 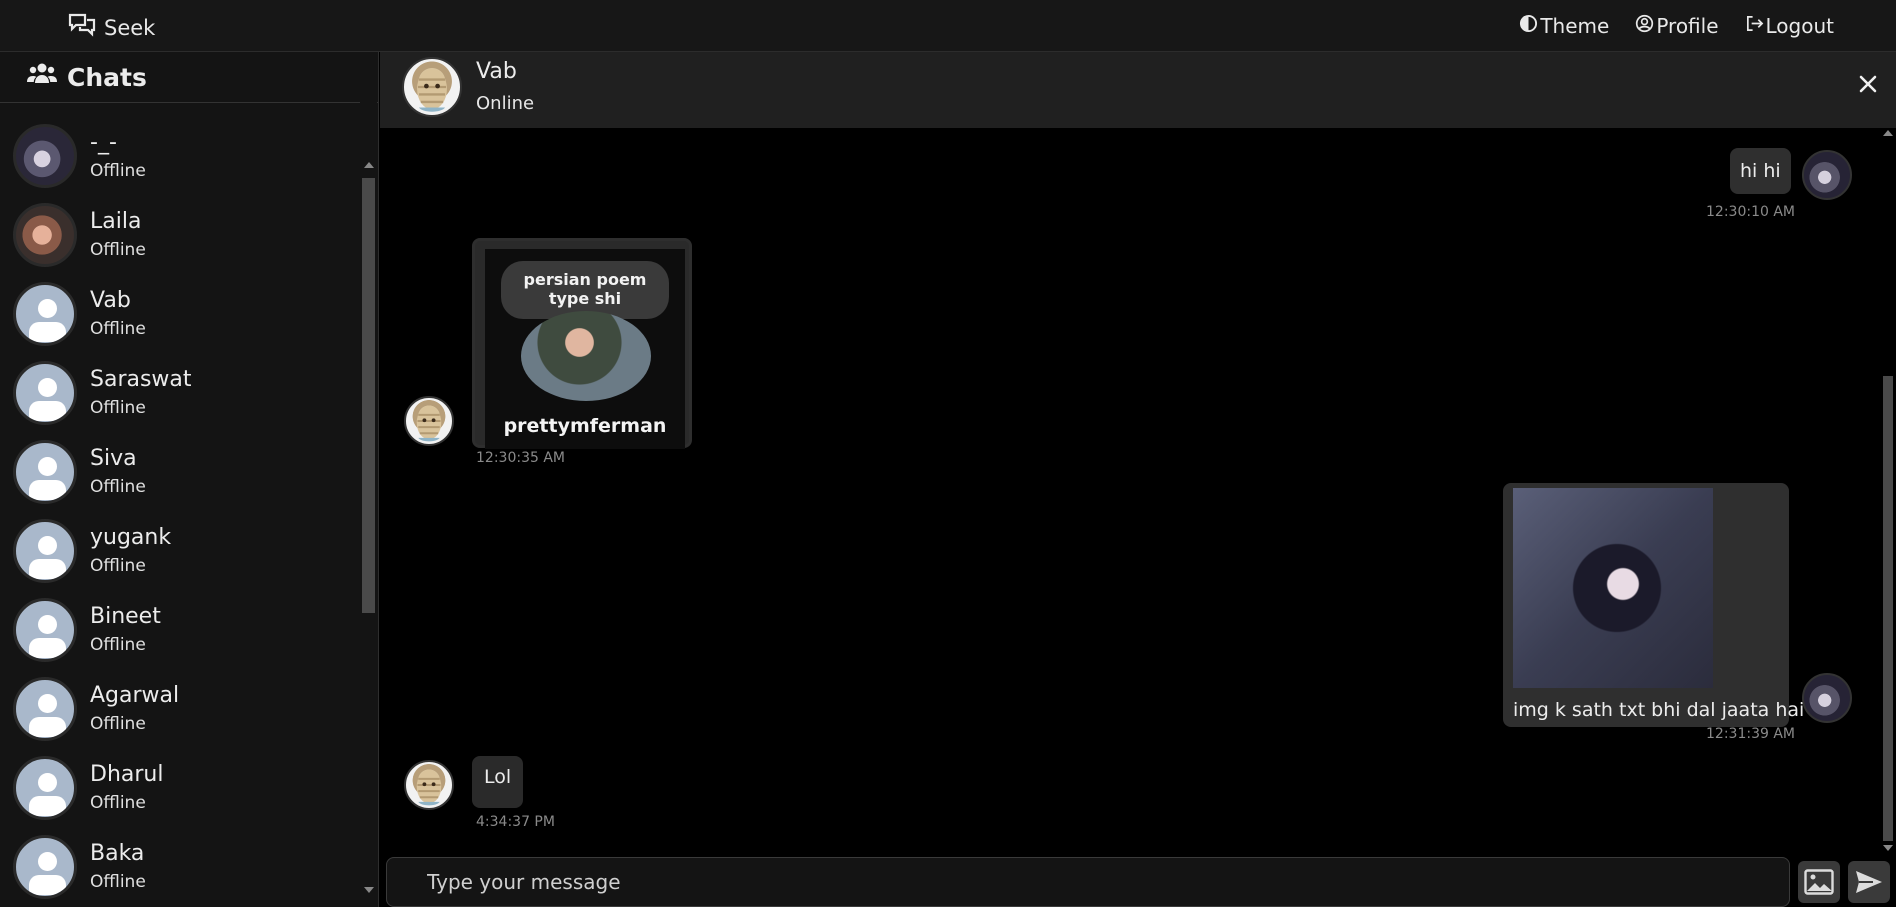 What do you see at coordinates (103, 143) in the screenshot?
I see `contact-name: -_-` at bounding box center [103, 143].